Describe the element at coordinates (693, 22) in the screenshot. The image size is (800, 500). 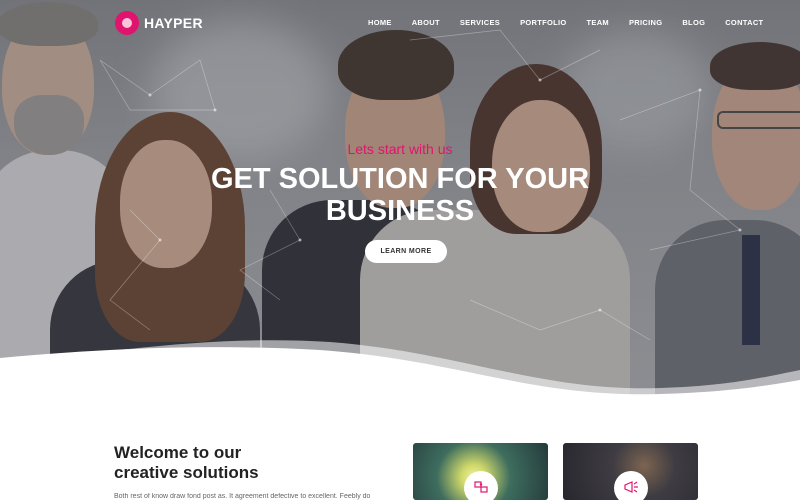
I see `nav-item-blog: BLOG` at that location.